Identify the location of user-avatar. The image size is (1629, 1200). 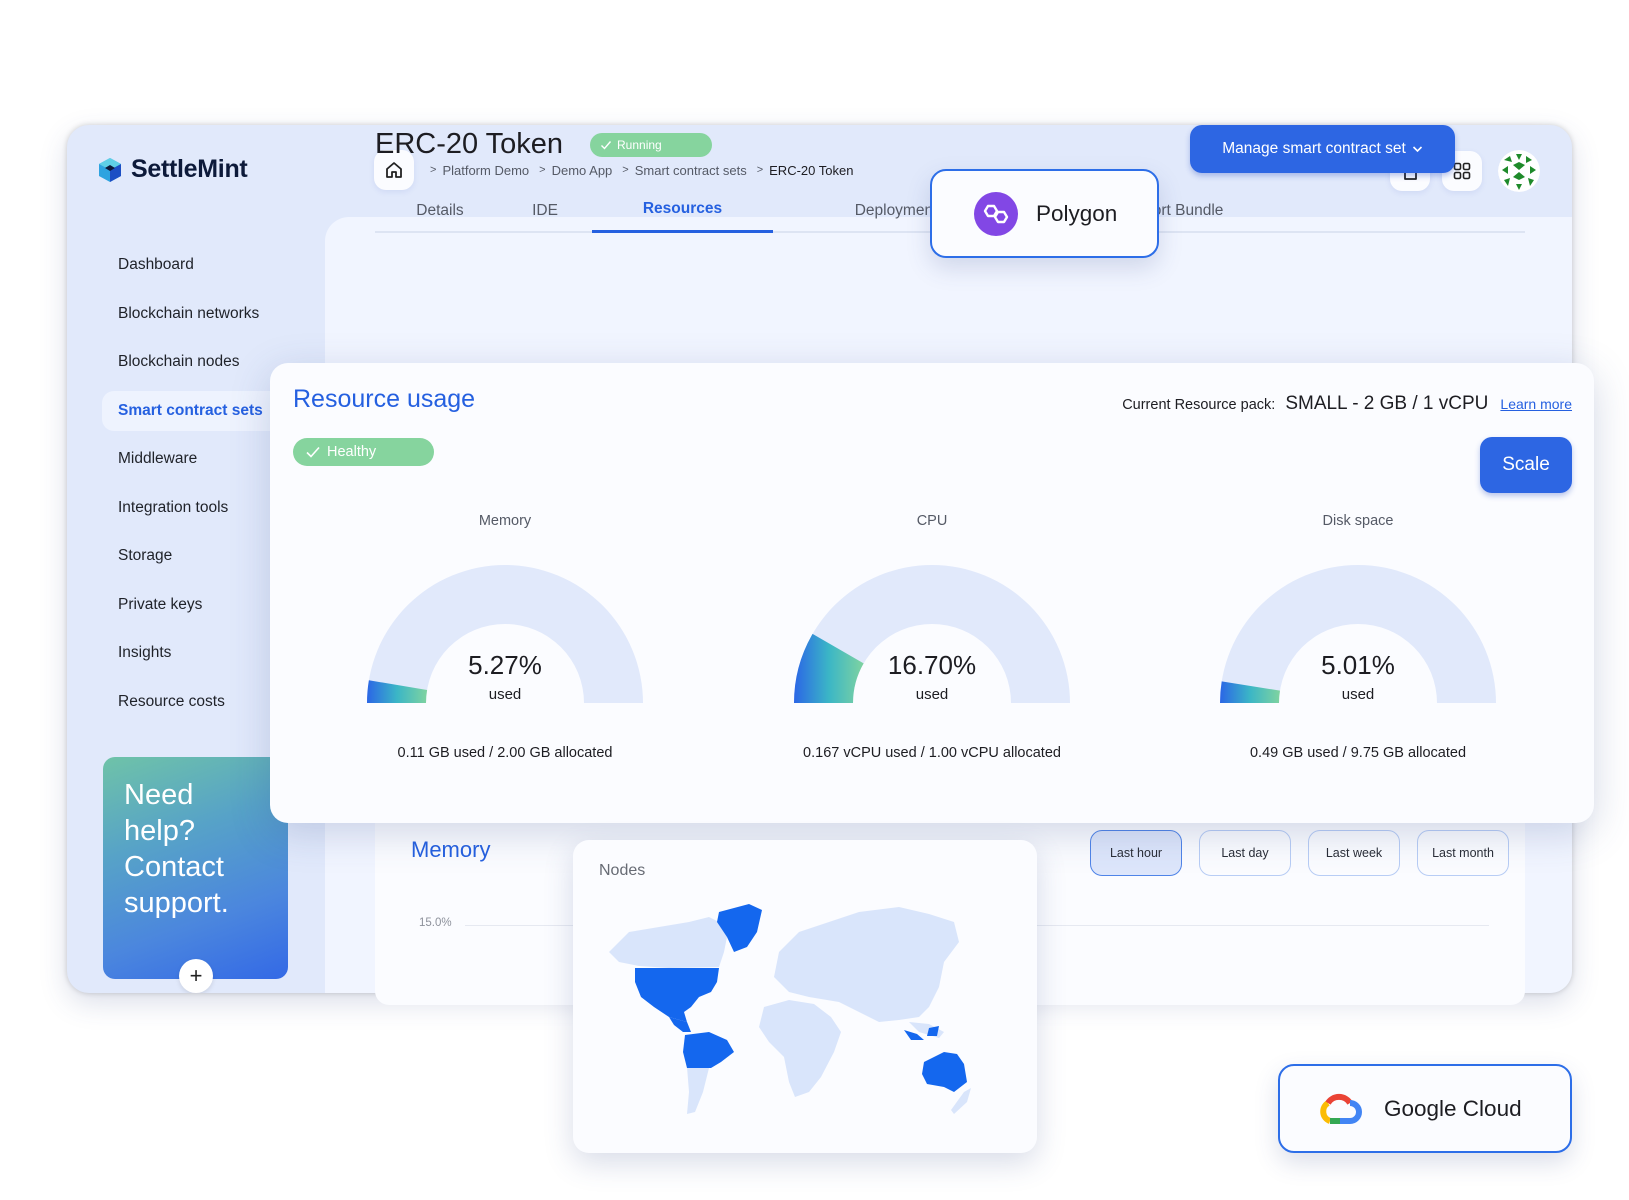
(1519, 171).